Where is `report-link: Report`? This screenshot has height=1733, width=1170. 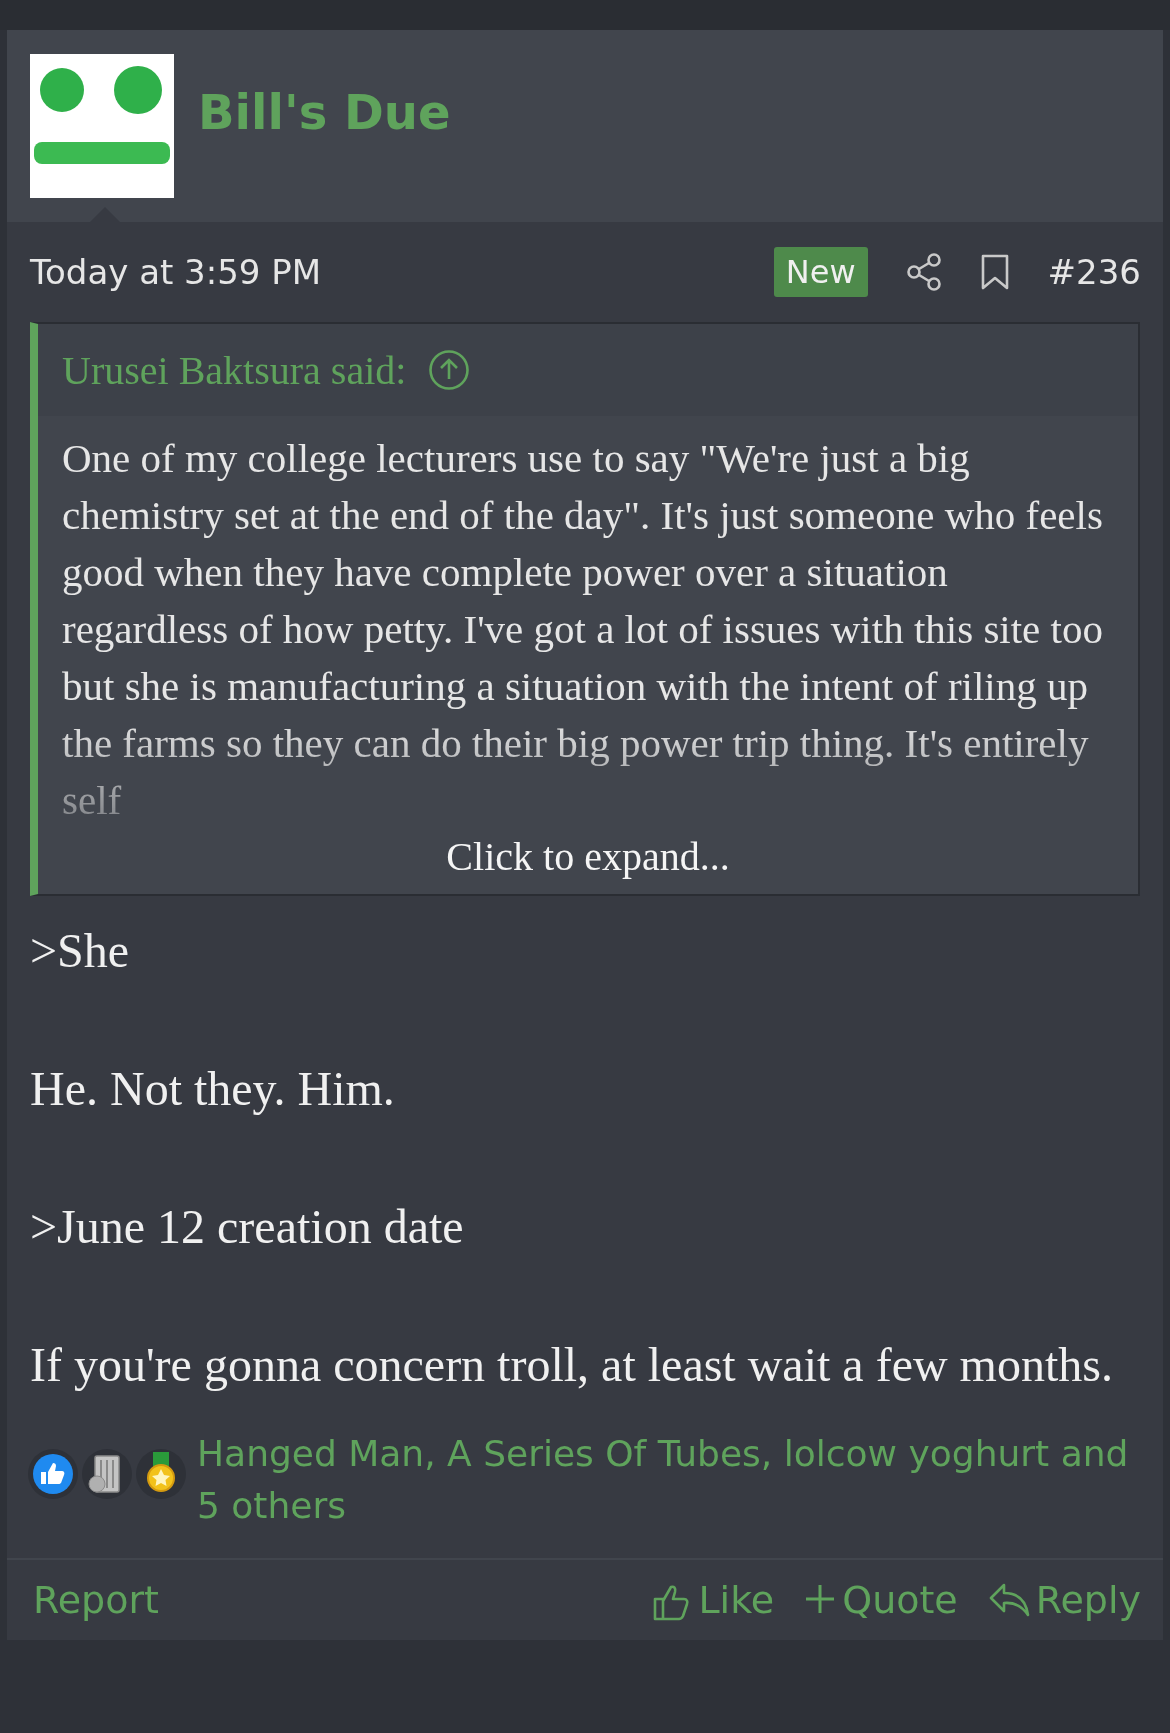 report-link: Report is located at coordinates (96, 1600).